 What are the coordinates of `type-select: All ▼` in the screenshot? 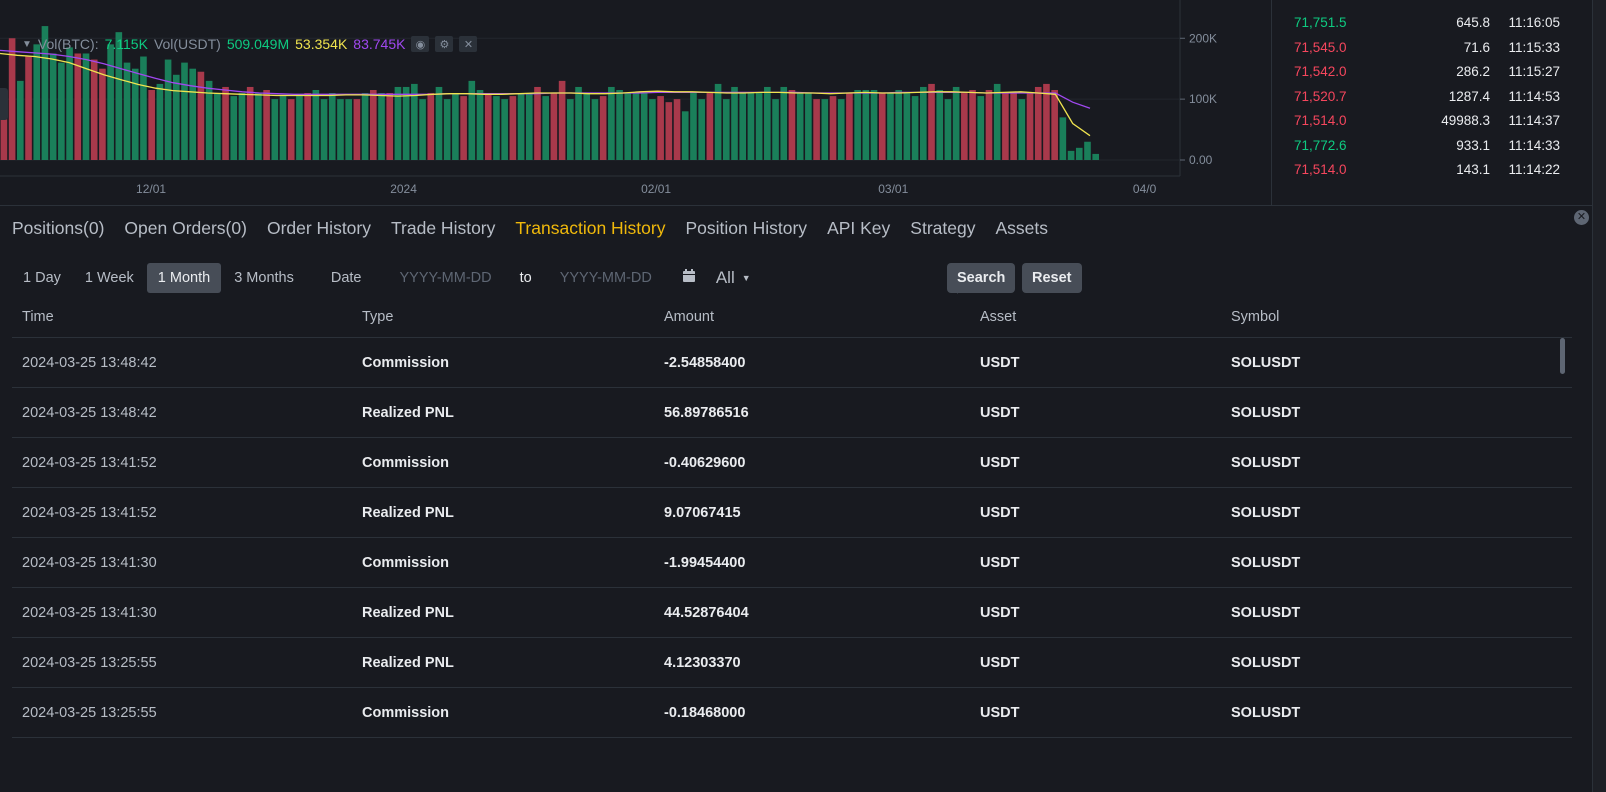 It's located at (733, 278).